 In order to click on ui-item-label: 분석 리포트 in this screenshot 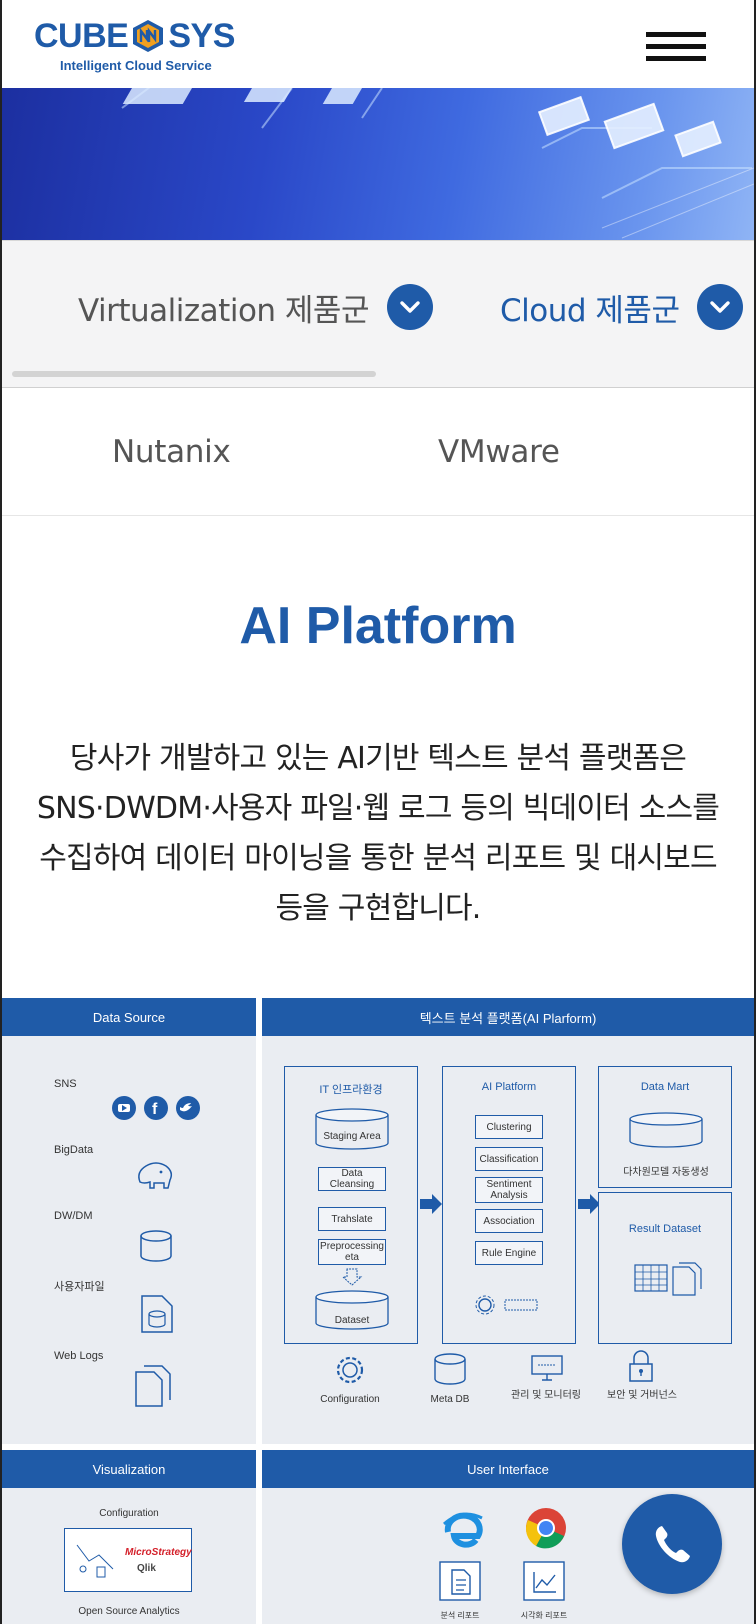, I will do `click(460, 1615)`.